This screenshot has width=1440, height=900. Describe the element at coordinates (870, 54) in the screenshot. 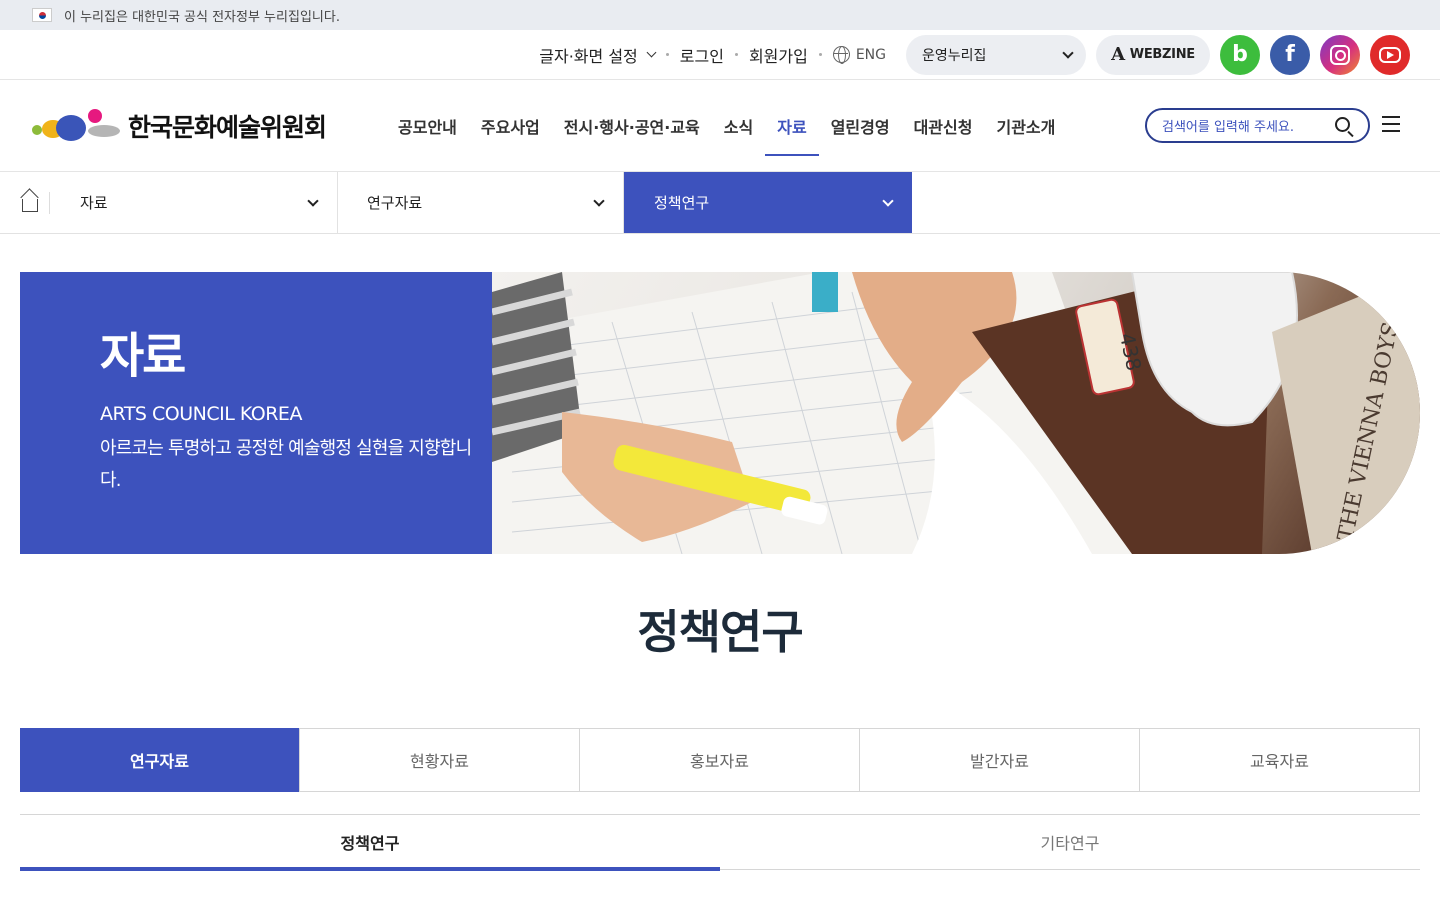

I see `language-label: ENG` at that location.